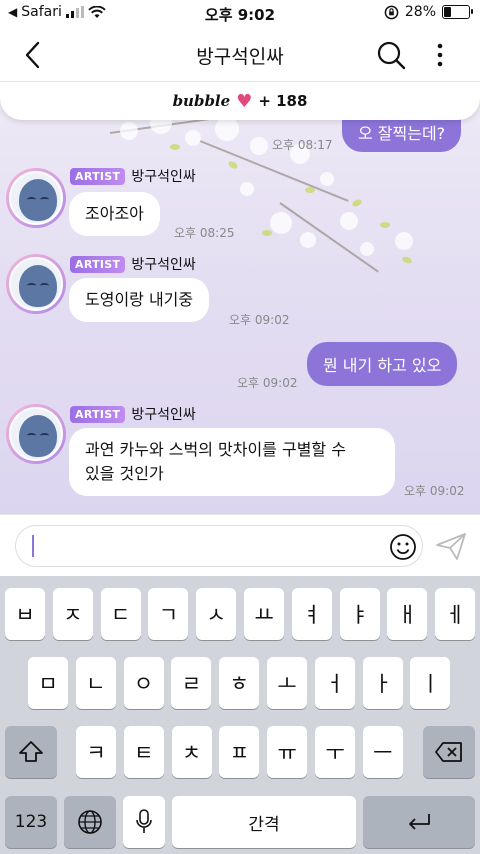 This screenshot has width=480, height=854. What do you see at coordinates (457, 12) in the screenshot?
I see `battery-icon` at bounding box center [457, 12].